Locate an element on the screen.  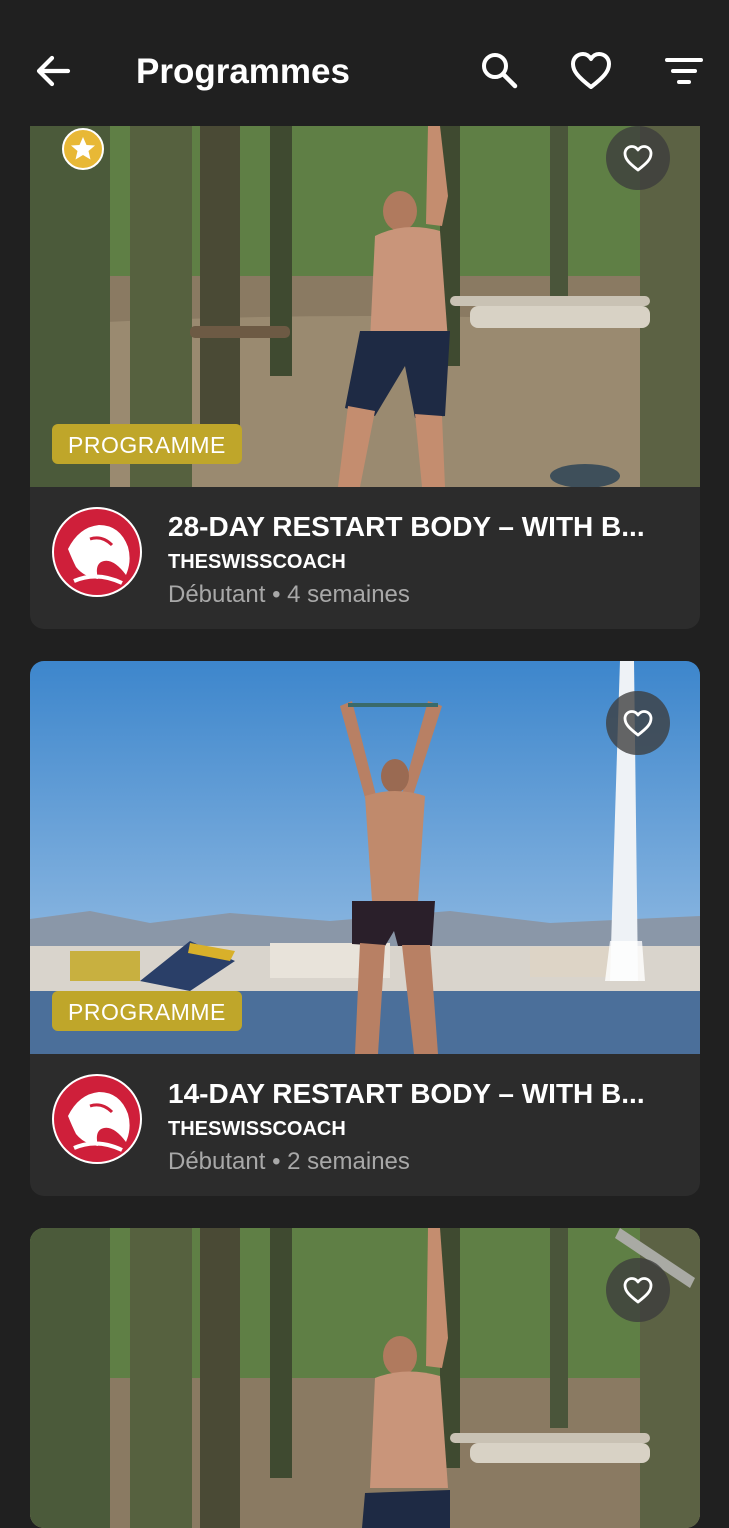
search-button is located at coordinates (499, 71).